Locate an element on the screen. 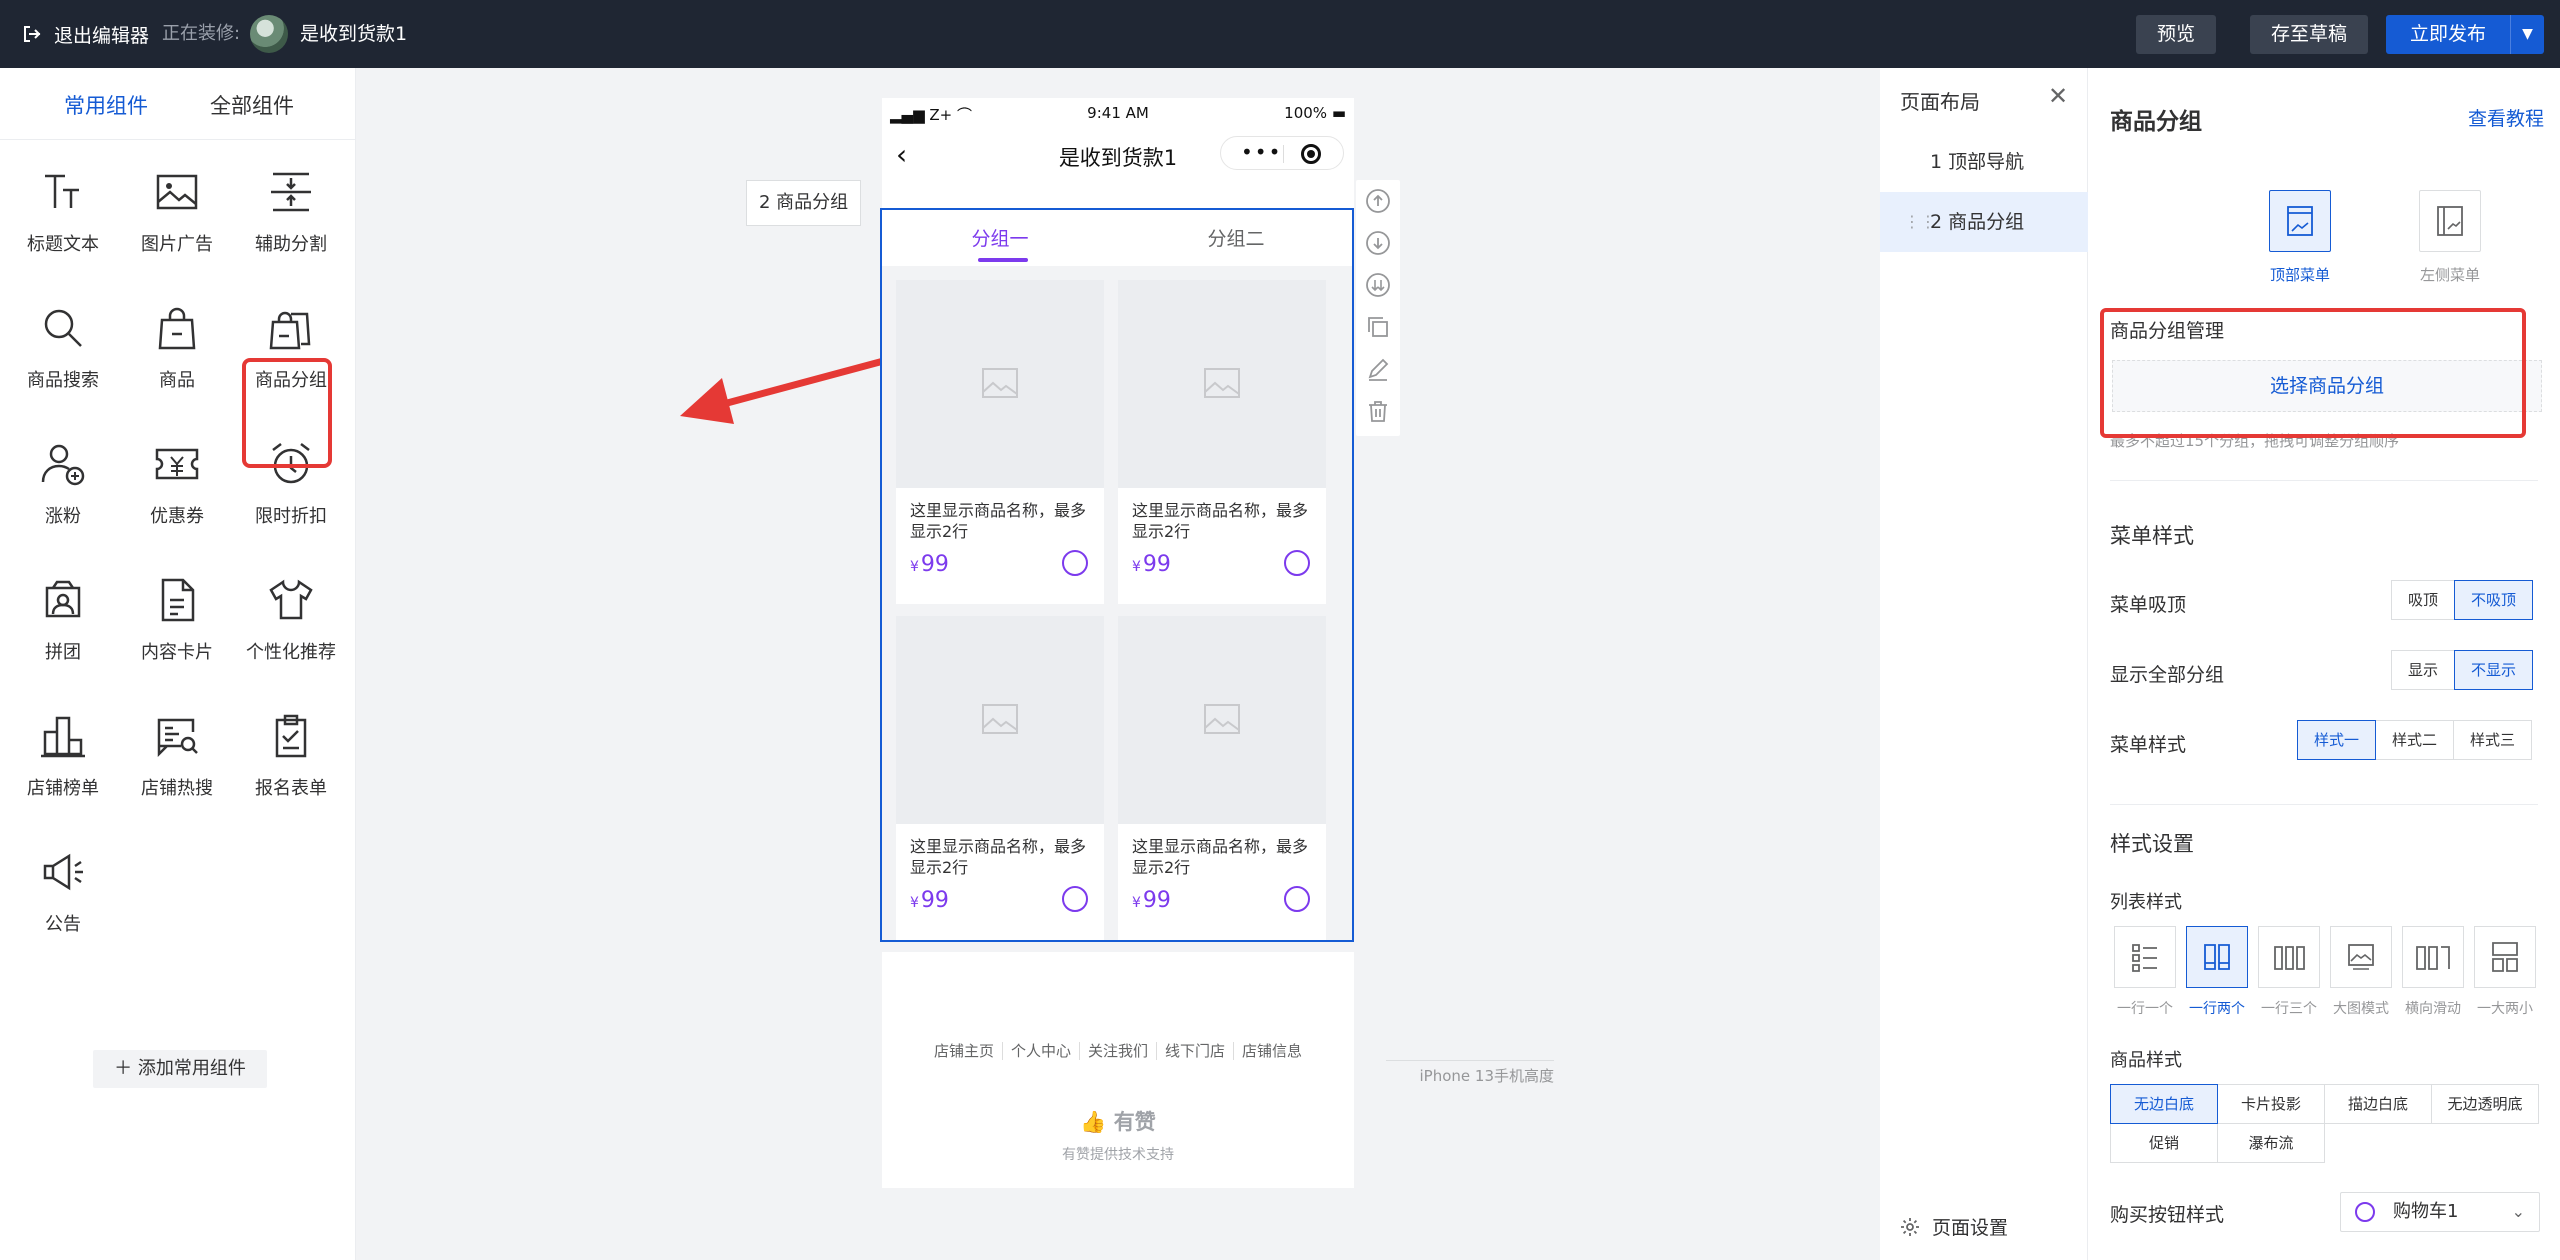  drag-handle-icon: ⋮⋮ is located at coordinates (1920, 222).